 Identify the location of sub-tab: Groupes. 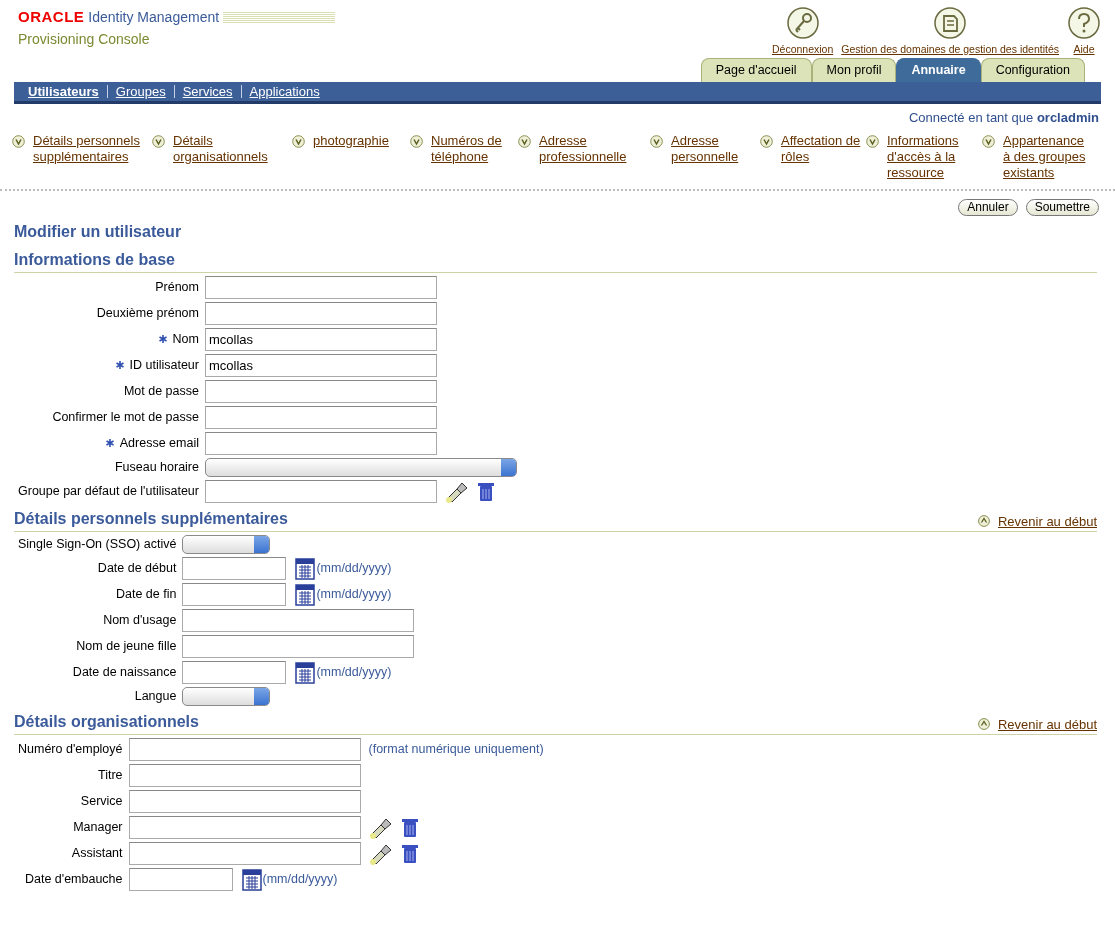
(140, 91).